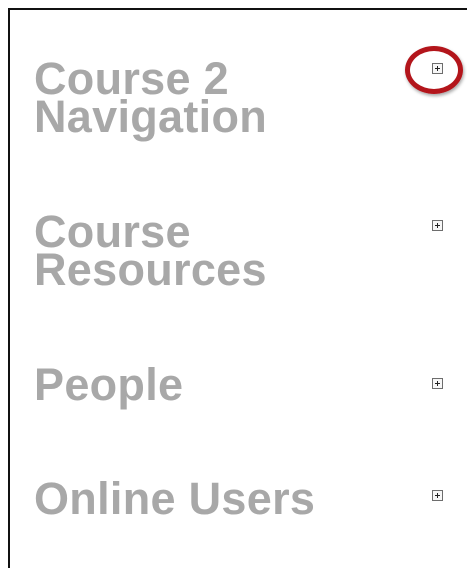 The height and width of the screenshot is (568, 467). Describe the element at coordinates (434, 70) in the screenshot. I see `red-circle-highlight` at that location.